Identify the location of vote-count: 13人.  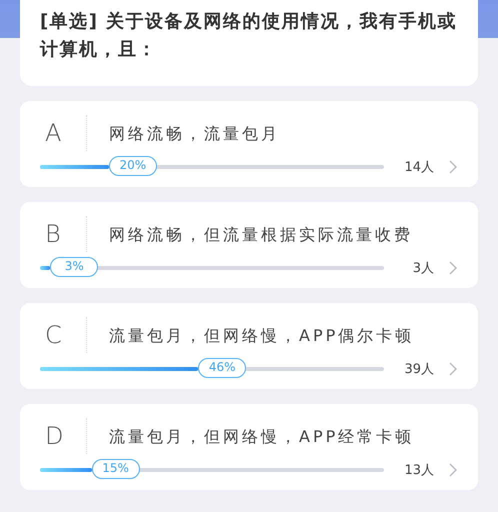
(418, 470).